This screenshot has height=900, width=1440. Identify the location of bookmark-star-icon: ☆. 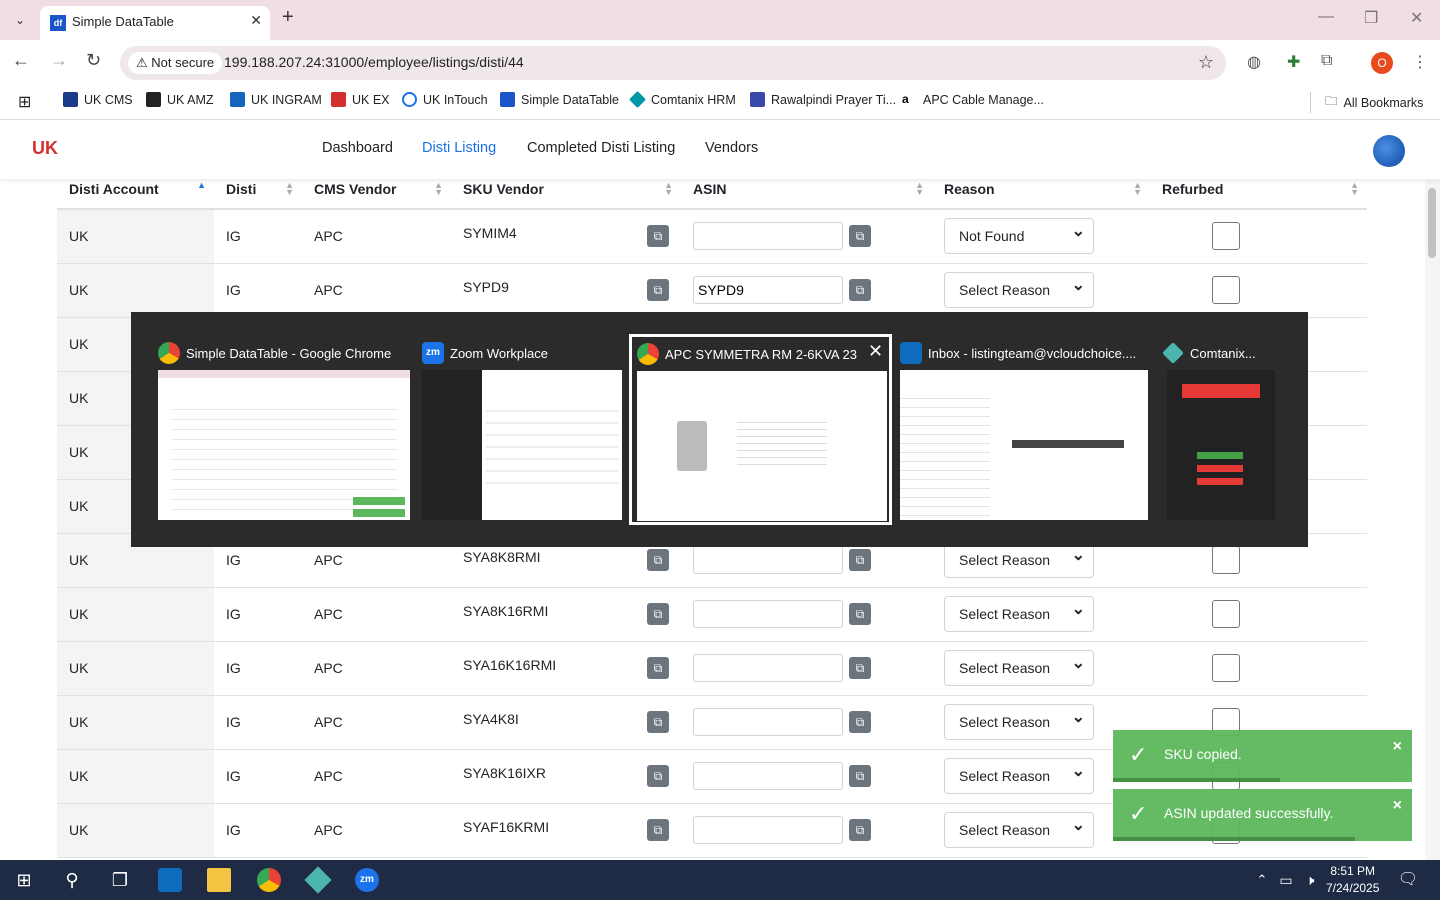
(1206, 62).